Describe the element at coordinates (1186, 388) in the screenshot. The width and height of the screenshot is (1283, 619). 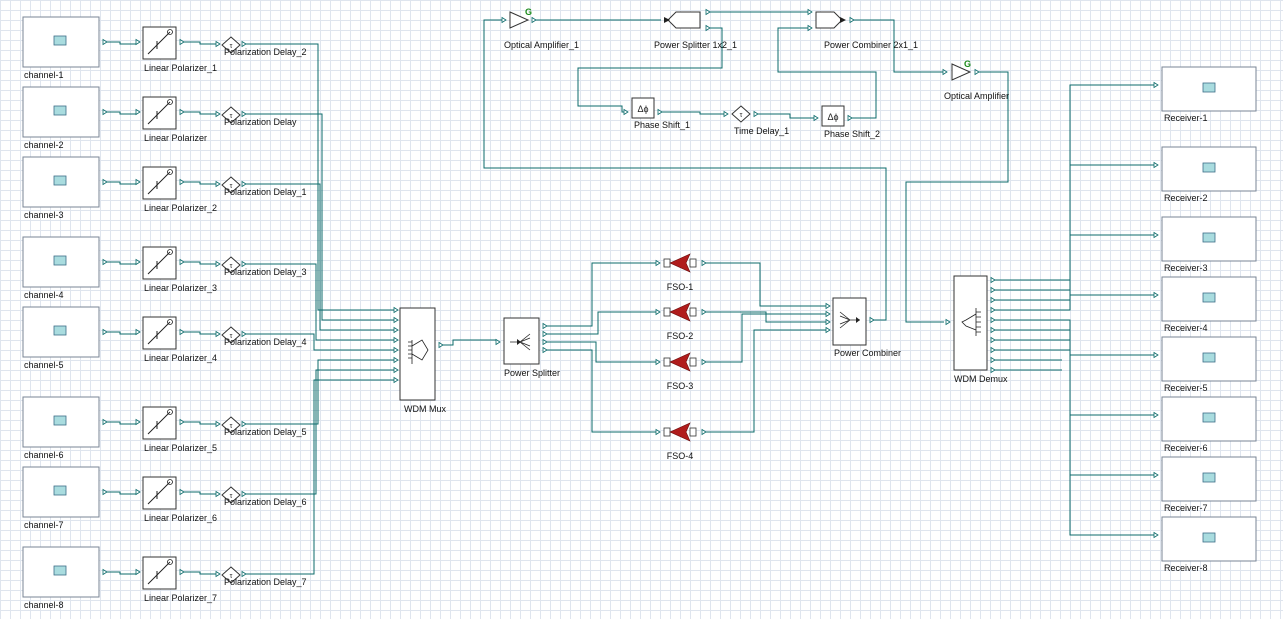
I see `receiver-label: Receiver-5` at that location.